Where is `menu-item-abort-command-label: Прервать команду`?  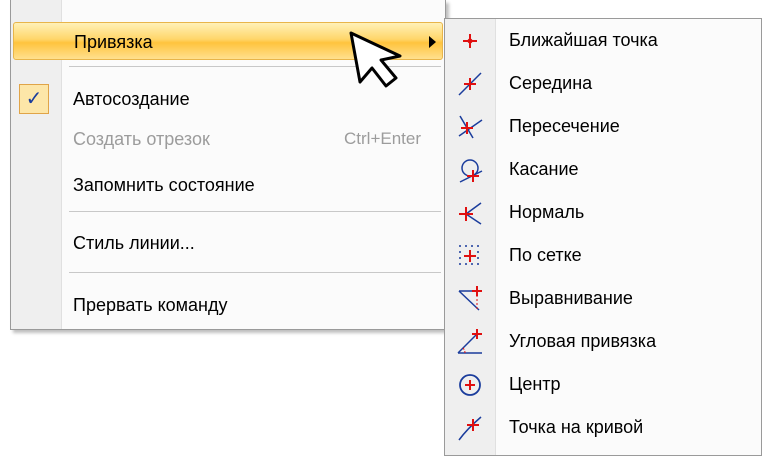 menu-item-abort-command-label: Прервать команду is located at coordinates (150, 305).